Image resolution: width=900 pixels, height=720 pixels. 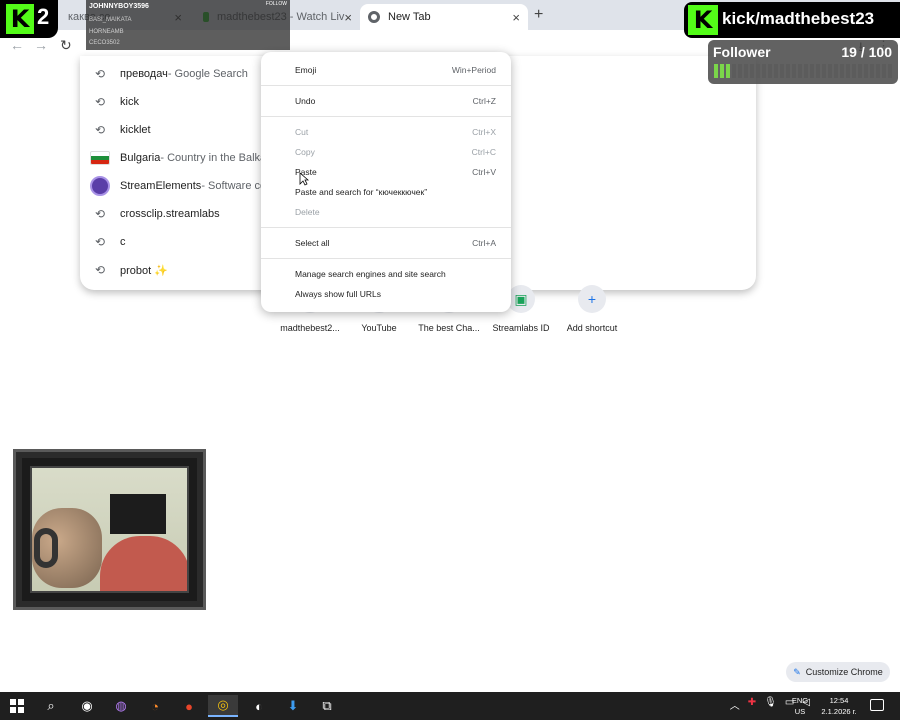 I want to click on app-icon: ◍, so click(x=121, y=706).